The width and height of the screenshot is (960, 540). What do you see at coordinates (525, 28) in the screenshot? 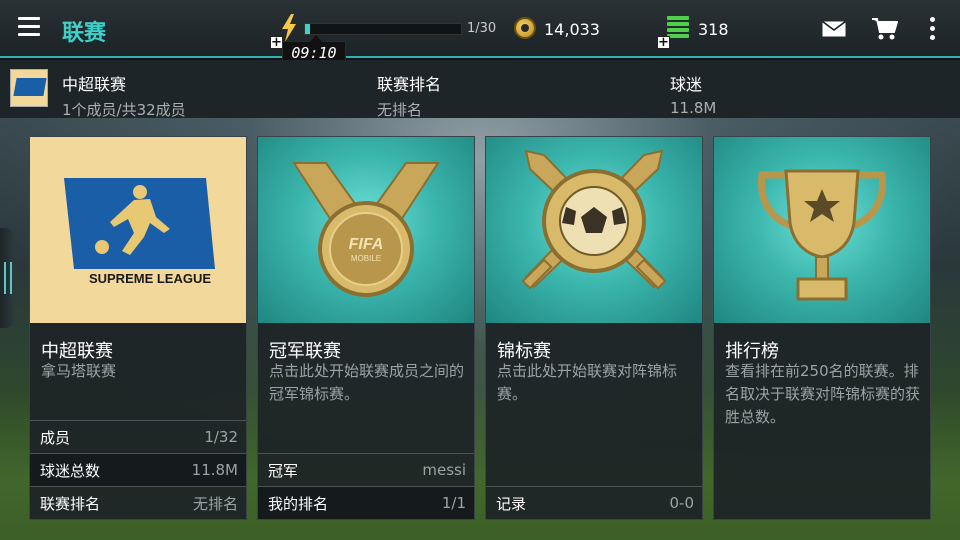
I see `coin-icon` at bounding box center [525, 28].